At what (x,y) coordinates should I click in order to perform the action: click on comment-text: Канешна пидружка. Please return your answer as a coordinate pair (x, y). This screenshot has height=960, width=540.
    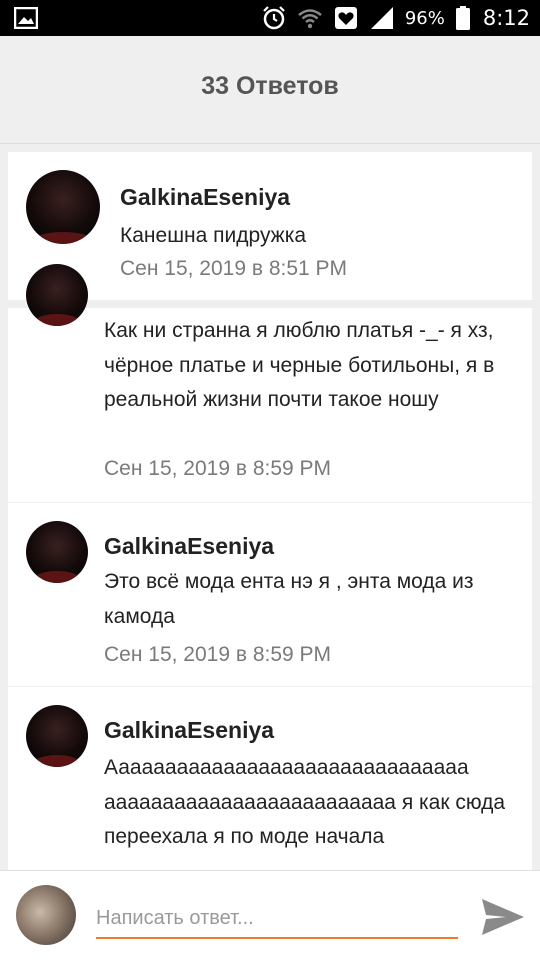
    Looking at the image, I should click on (213, 235).